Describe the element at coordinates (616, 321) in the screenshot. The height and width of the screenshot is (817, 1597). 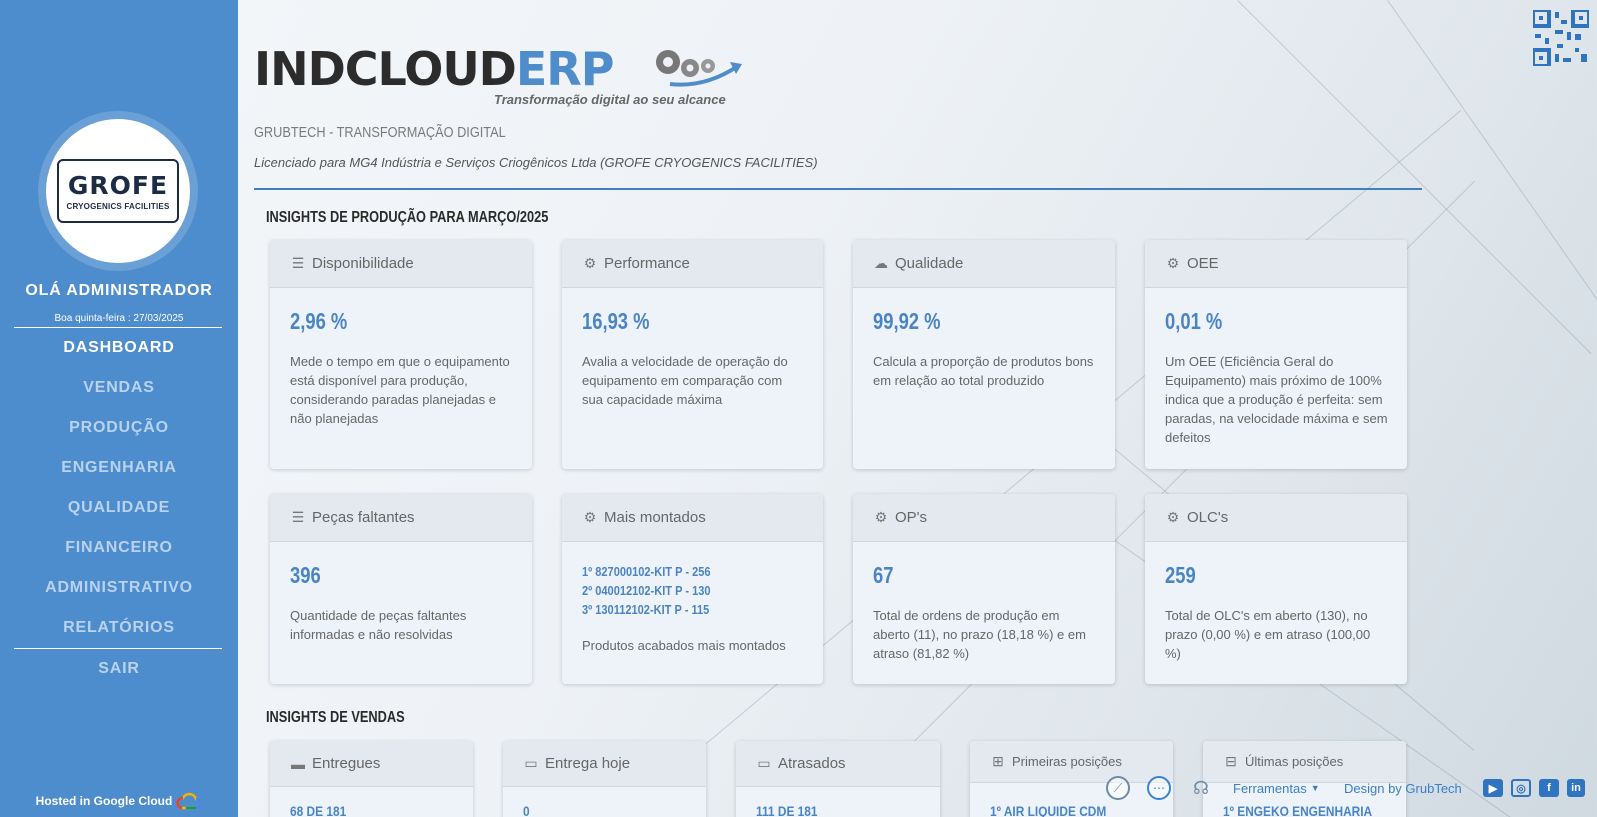
I see `card-value: 16,93 %` at that location.